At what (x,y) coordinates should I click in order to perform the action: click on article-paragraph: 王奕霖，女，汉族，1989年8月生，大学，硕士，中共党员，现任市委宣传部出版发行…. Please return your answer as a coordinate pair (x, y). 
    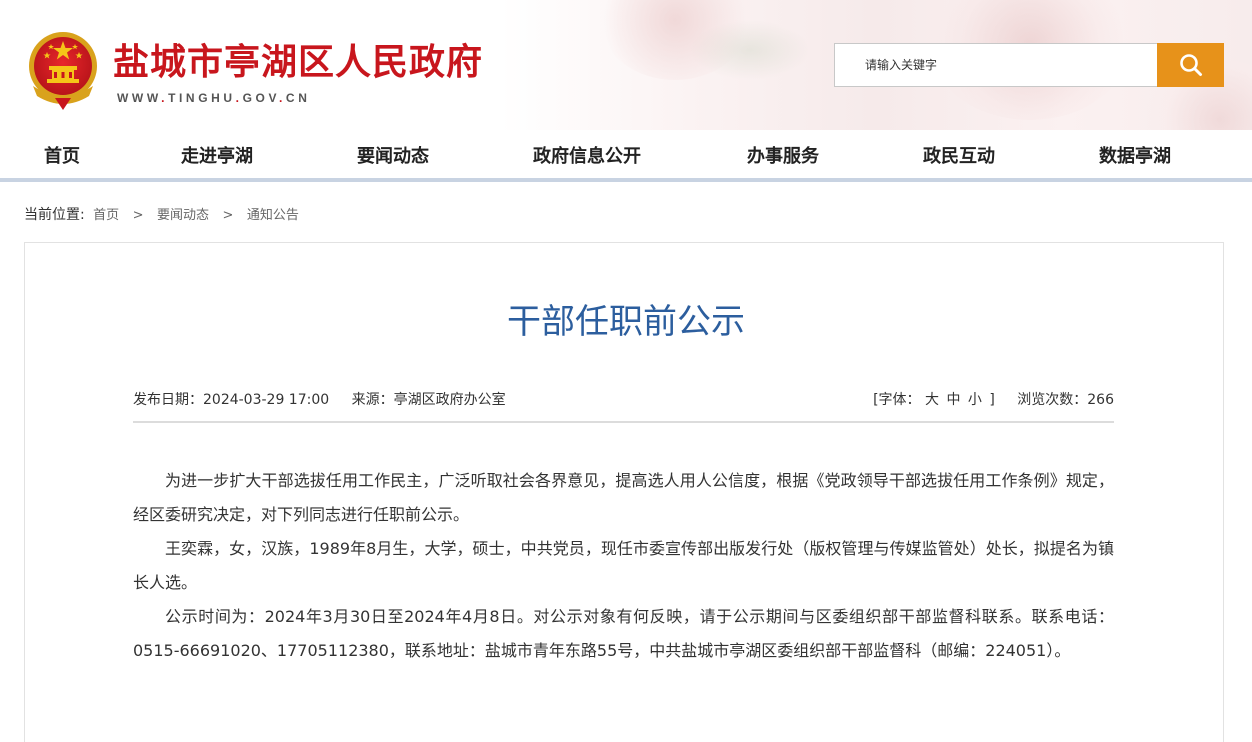
    Looking at the image, I should click on (623, 565).